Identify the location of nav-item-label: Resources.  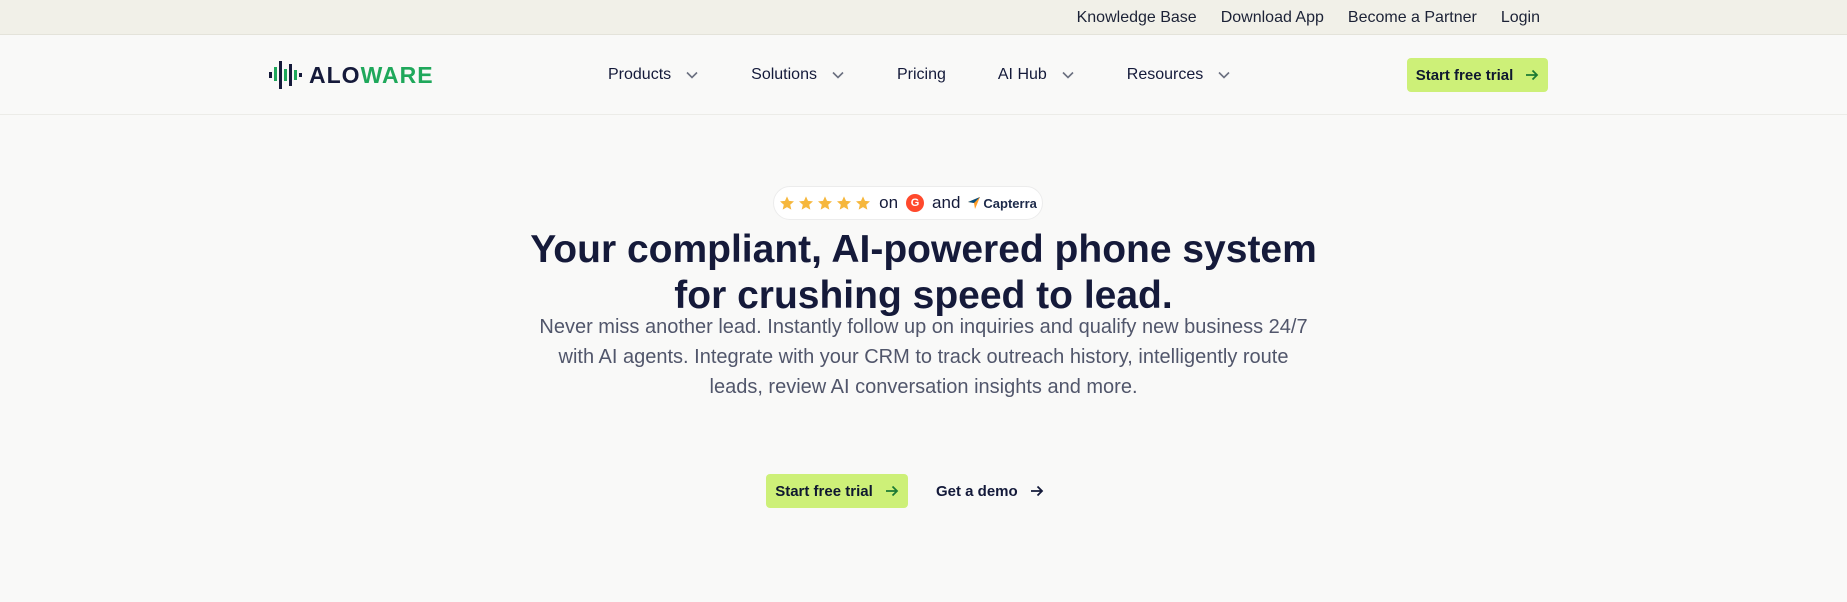
(1165, 74).